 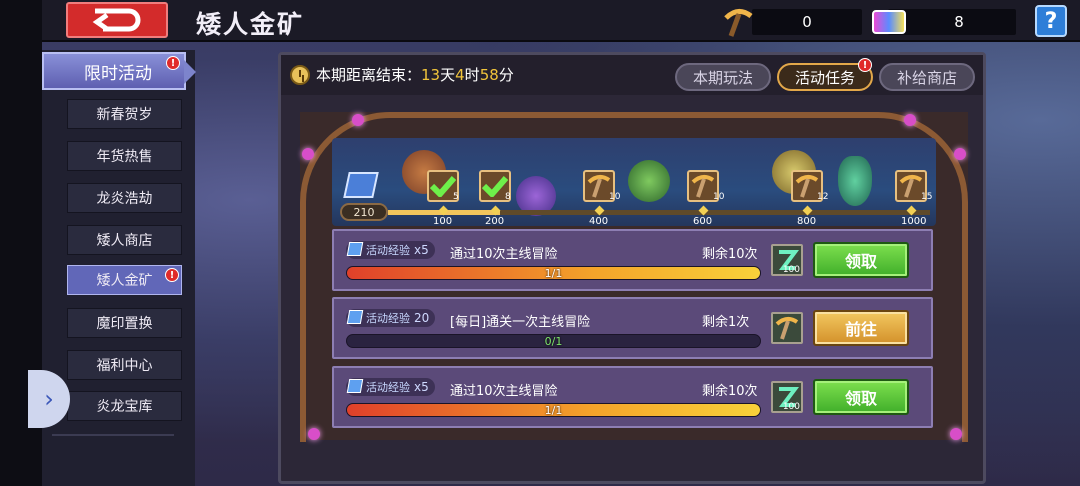 I want to click on task-row: 活动经验 20 [每日]通关一次主线冒险 剩余1次 0/1 前往, so click(x=632, y=328).